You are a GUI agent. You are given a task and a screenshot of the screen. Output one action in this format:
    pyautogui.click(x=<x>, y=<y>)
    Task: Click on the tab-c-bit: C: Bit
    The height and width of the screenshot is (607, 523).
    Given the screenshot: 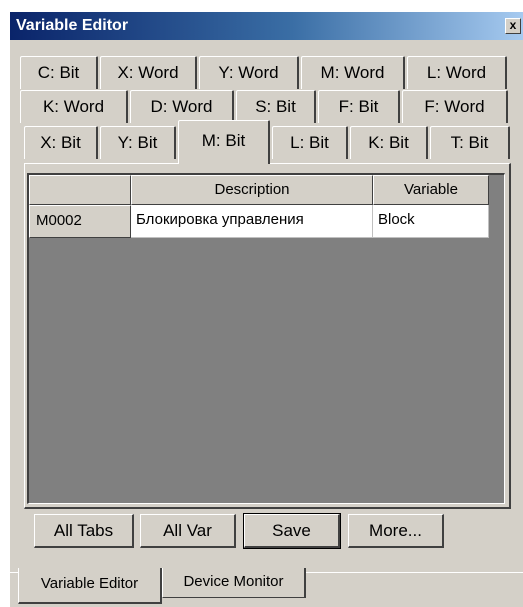 What is the action you would take?
    pyautogui.click(x=59, y=72)
    